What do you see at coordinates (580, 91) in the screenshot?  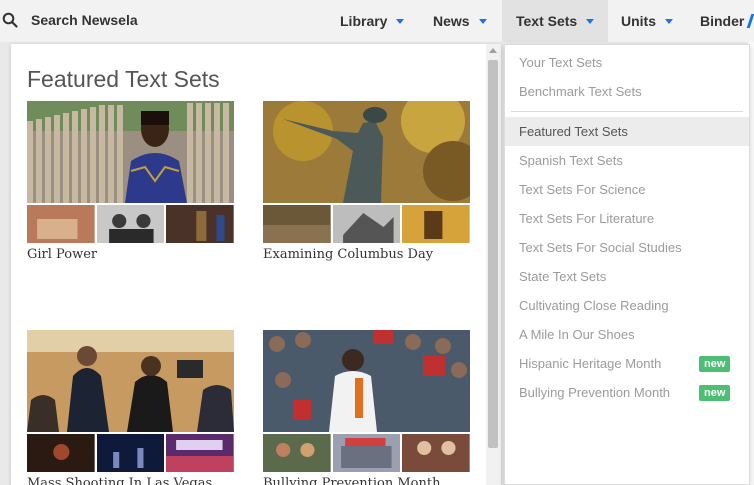 I see `menu-item-label: Benchmark Text Sets` at bounding box center [580, 91].